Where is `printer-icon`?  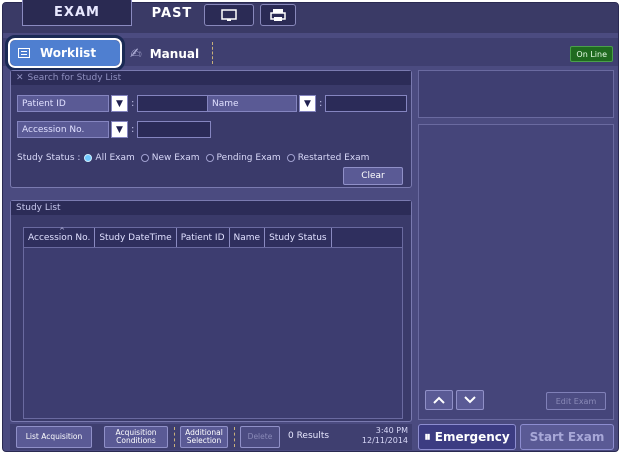 printer-icon is located at coordinates (278, 15).